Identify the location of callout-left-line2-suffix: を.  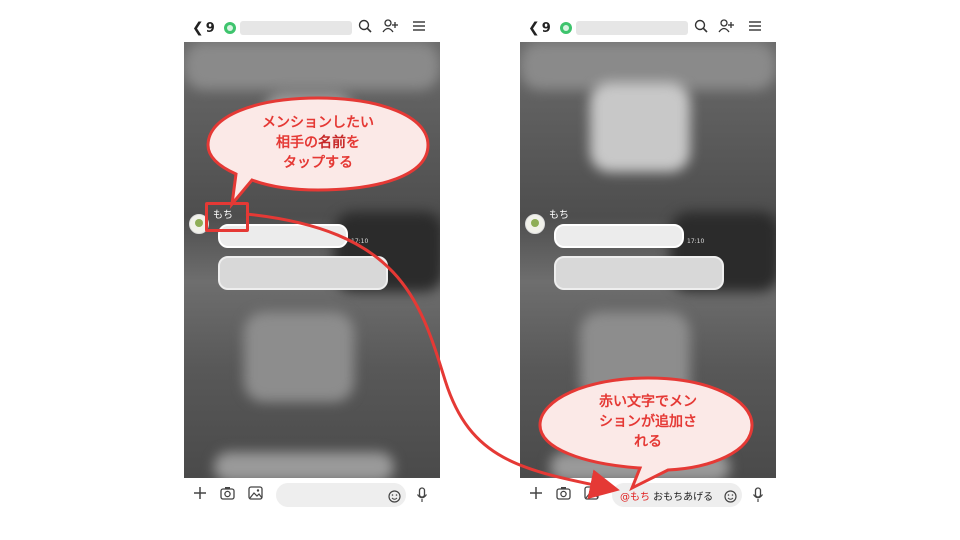
(353, 143).